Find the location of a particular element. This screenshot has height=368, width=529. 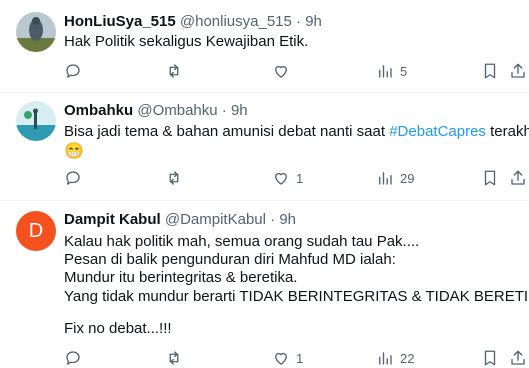

avatar-letter: D is located at coordinates (36, 230).